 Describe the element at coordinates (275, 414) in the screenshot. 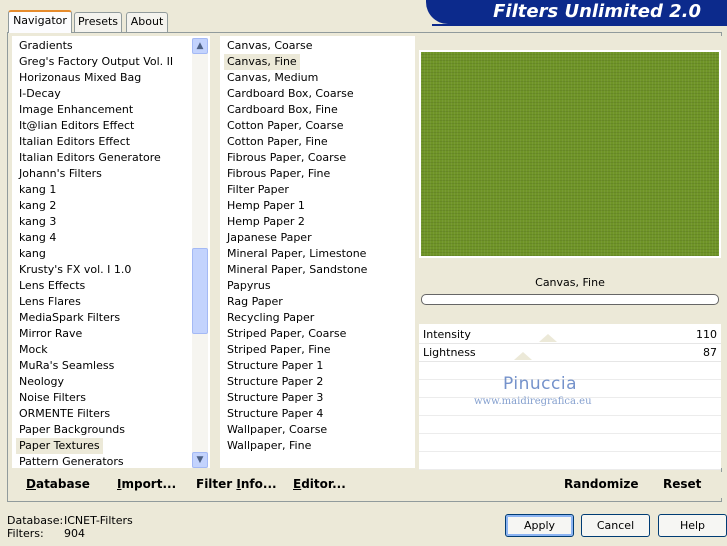

I see `filter-item: Structure Paper 4` at that location.